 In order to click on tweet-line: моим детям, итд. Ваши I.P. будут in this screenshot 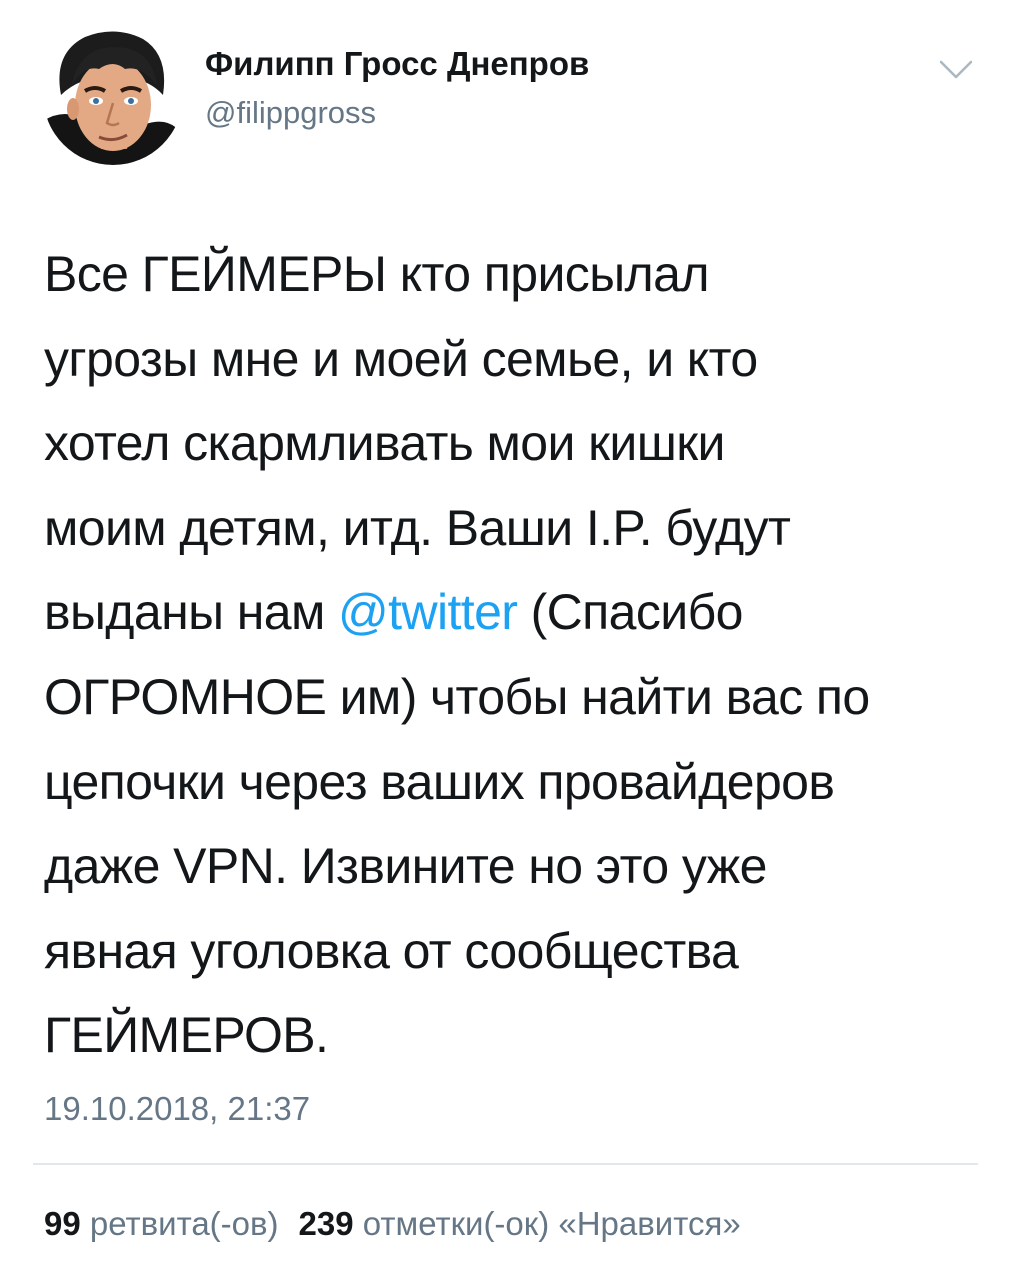, I will do `click(417, 527)`.